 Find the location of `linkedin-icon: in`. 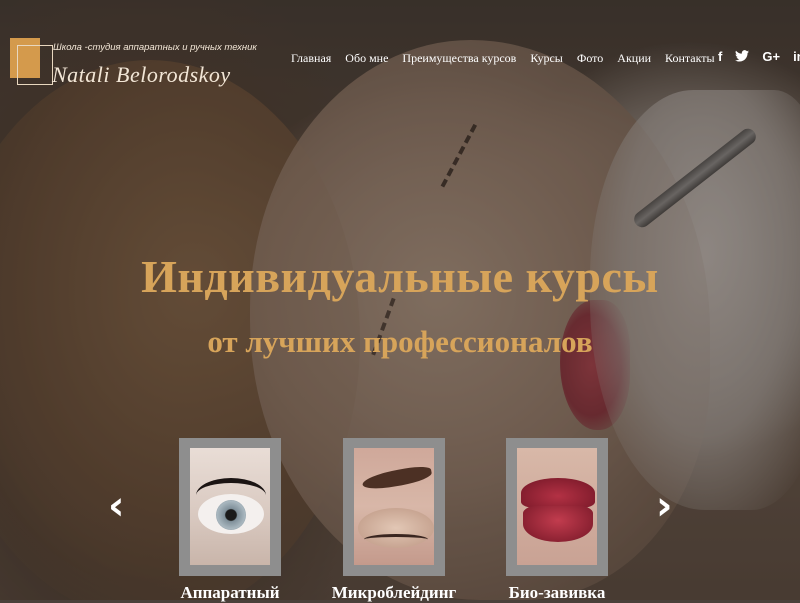

linkedin-icon: in is located at coordinates (796, 57).